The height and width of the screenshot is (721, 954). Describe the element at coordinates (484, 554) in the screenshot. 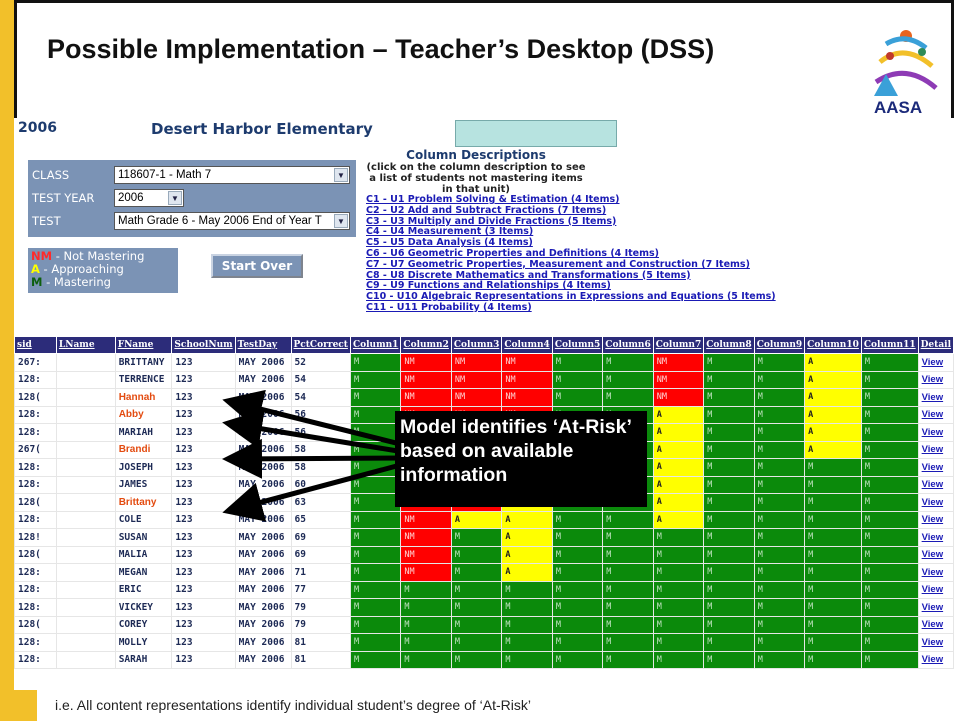

I see `table-row: 128(MALIA 123 MAY 2006 69 M NM M A M M M M M M M View` at that location.